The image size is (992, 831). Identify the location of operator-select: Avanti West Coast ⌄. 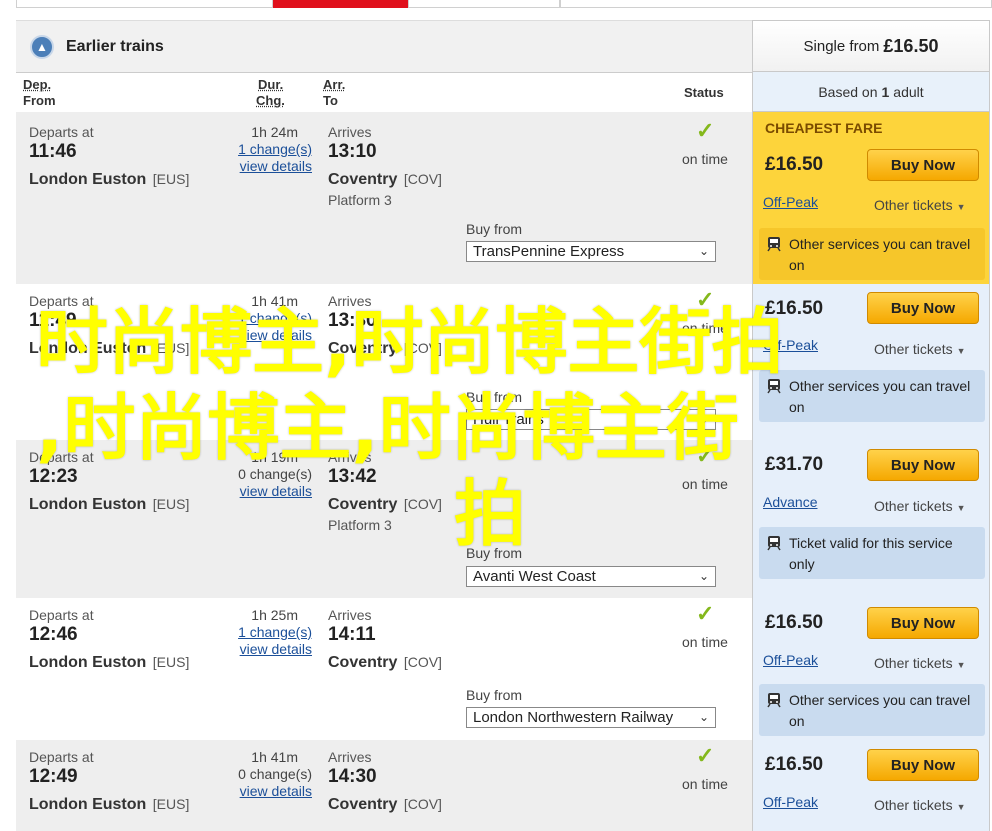
(591, 576).